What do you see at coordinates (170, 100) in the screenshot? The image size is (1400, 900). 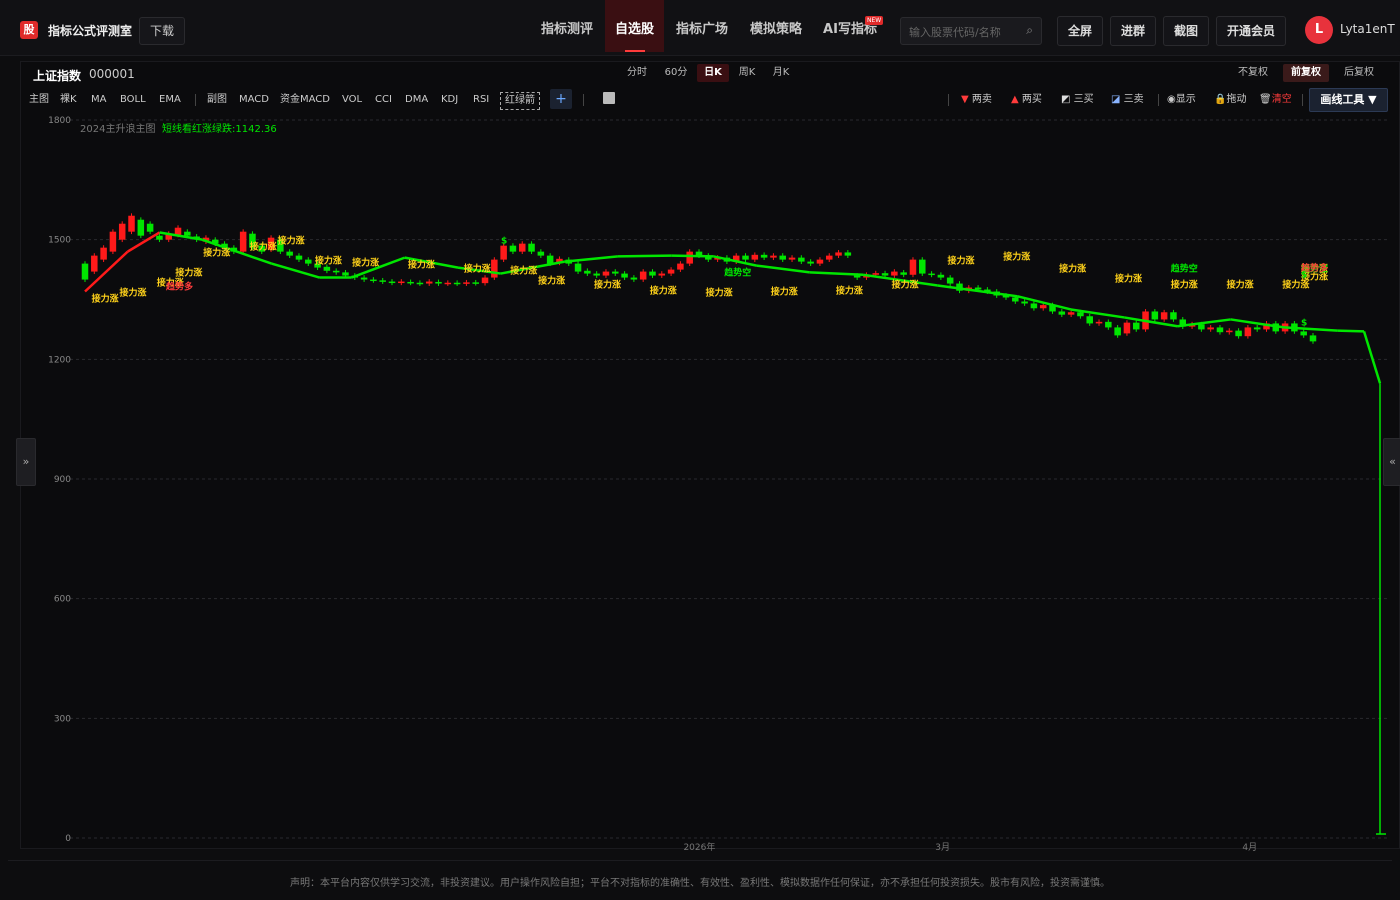 I see `indicator-ema: EMA` at bounding box center [170, 100].